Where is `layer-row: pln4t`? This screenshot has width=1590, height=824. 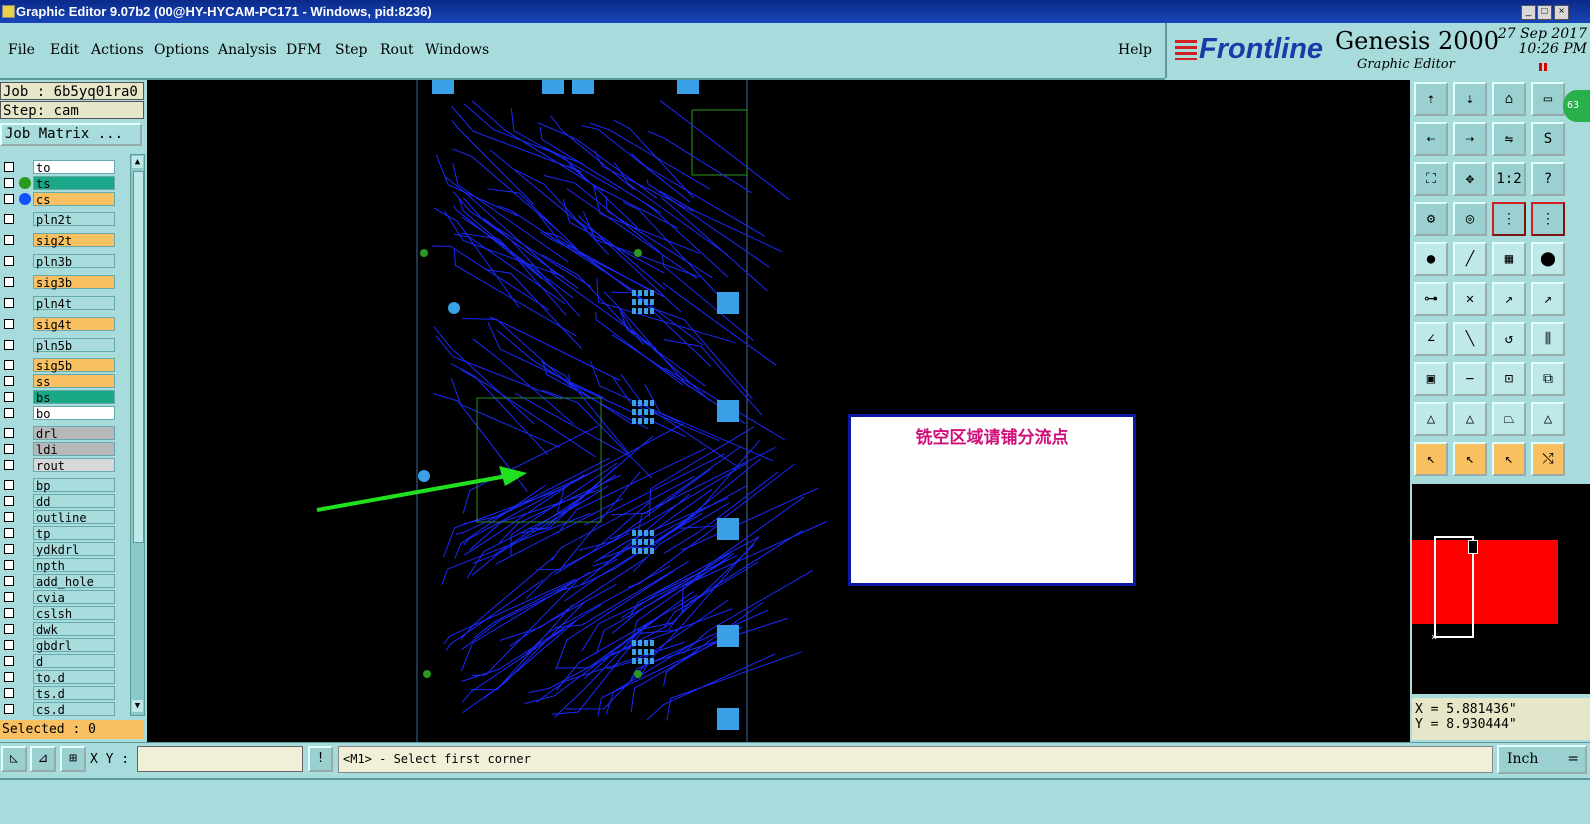 layer-row: pln4t is located at coordinates (59, 303).